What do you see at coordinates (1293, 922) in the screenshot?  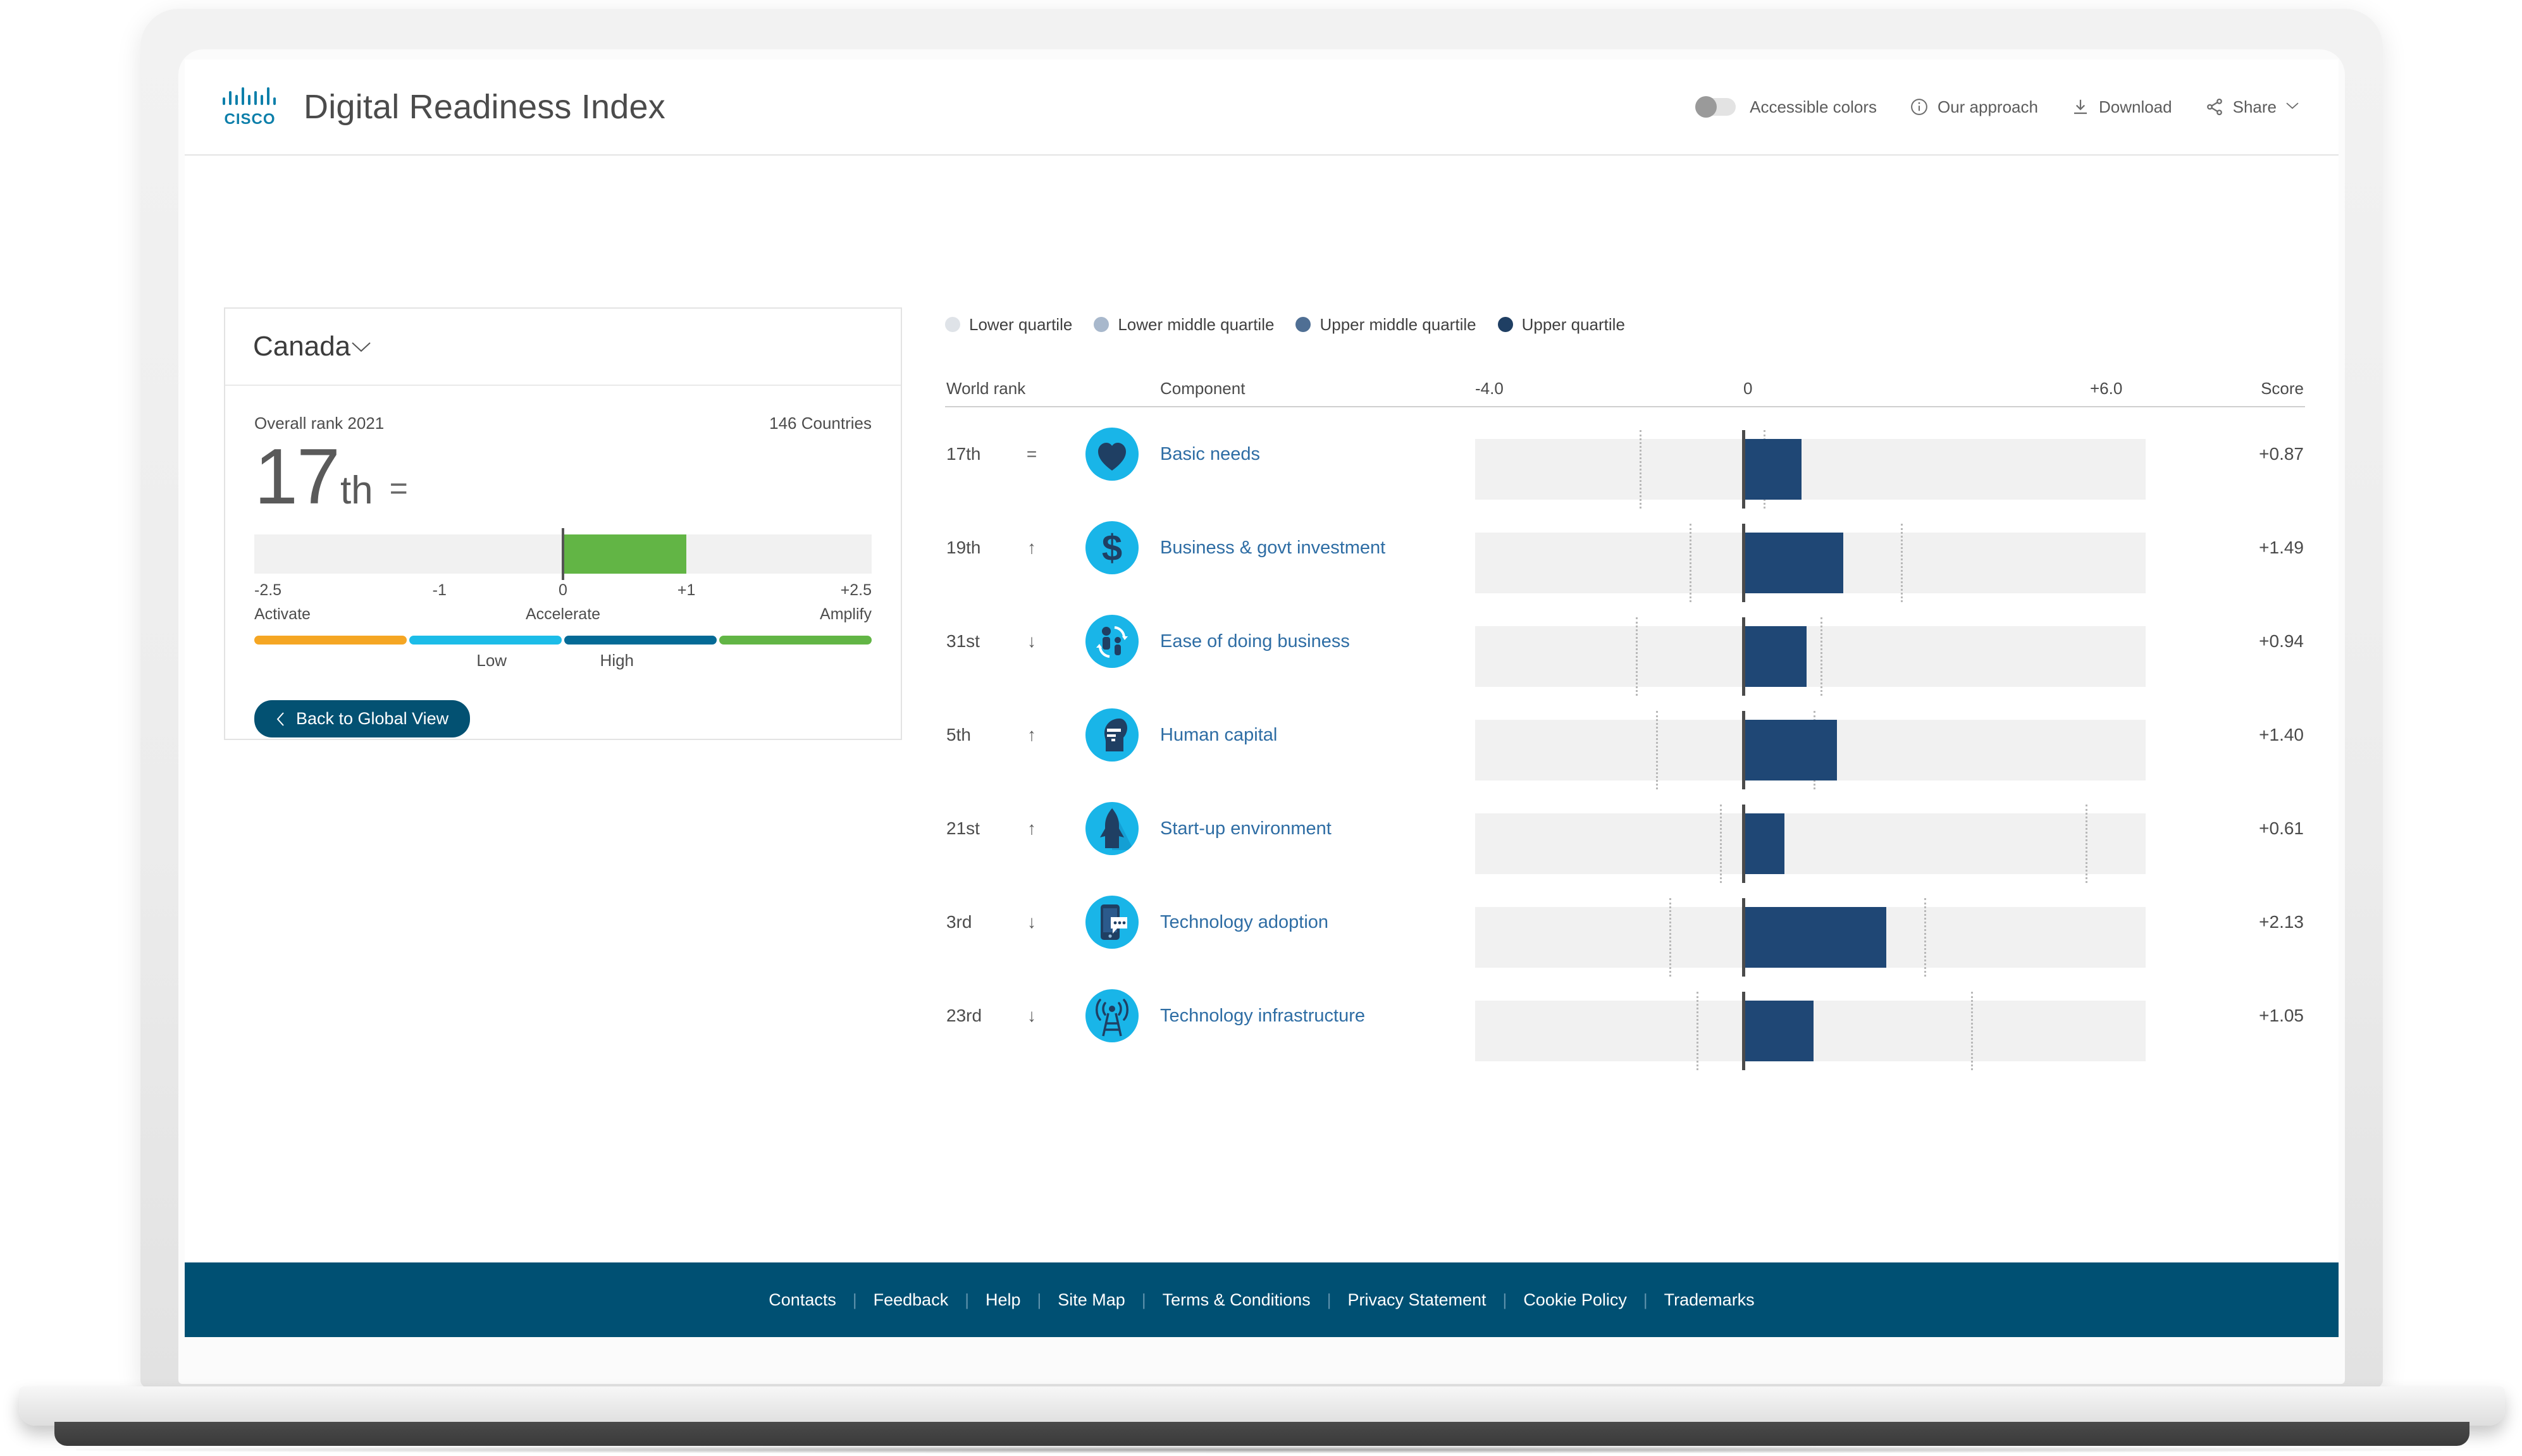 I see `row-component-label: Technology adoption` at bounding box center [1293, 922].